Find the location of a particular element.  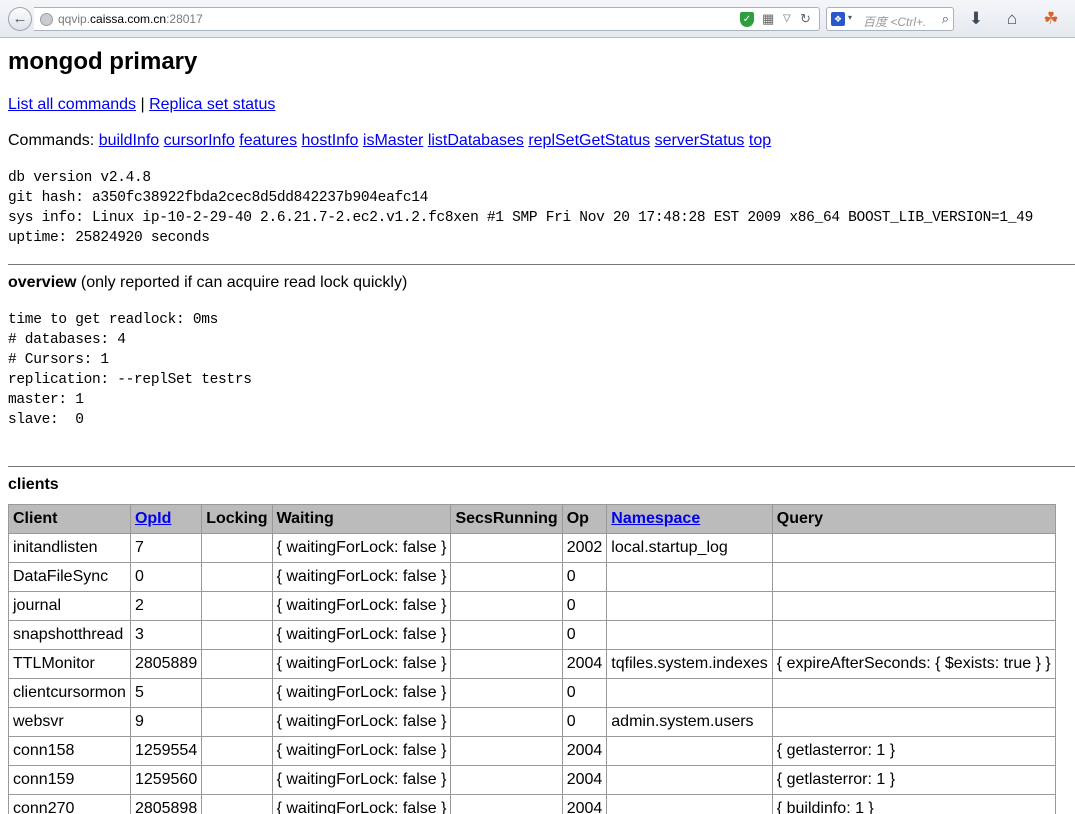

search-box: ❖ ▾ 百度 <Ctrl+. ⌕ is located at coordinates (890, 19).